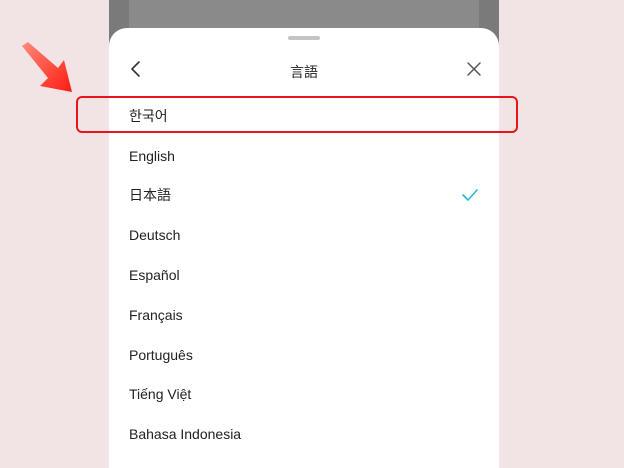 Image resolution: width=624 pixels, height=468 pixels. What do you see at coordinates (161, 354) in the screenshot?
I see `language-label: Português` at bounding box center [161, 354].